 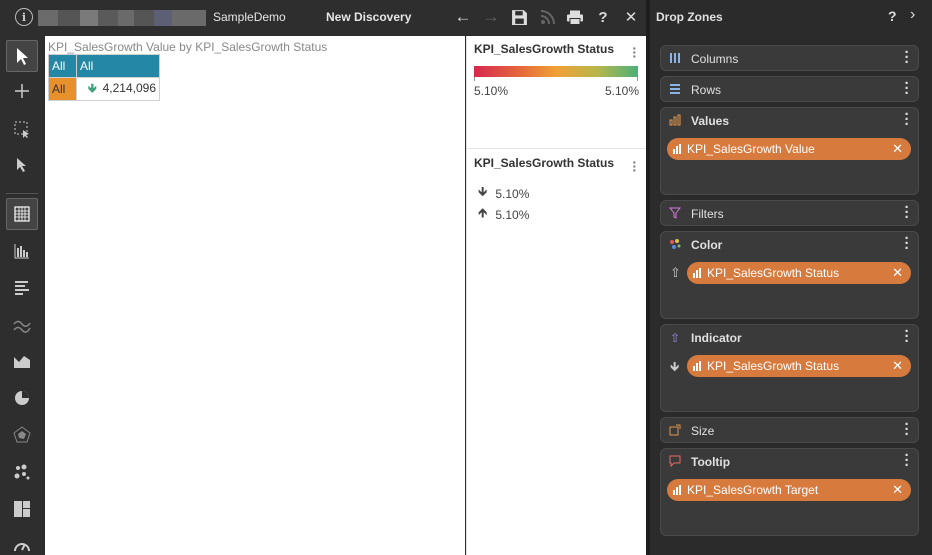 I want to click on chevron-right-icon: ›, so click(x=912, y=15).